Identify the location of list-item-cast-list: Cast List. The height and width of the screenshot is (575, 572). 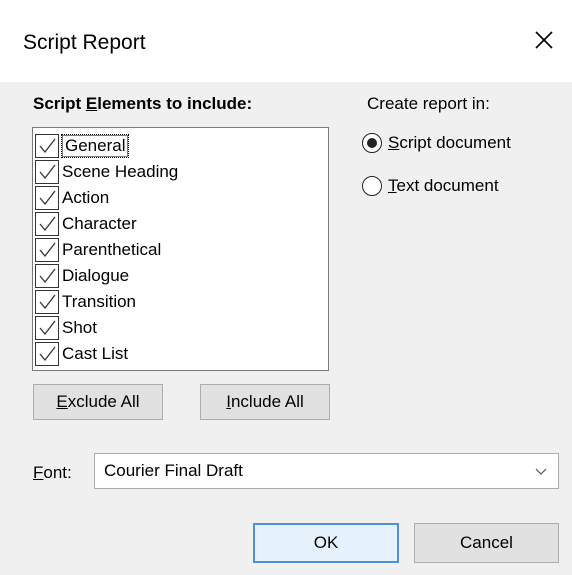
(180, 354).